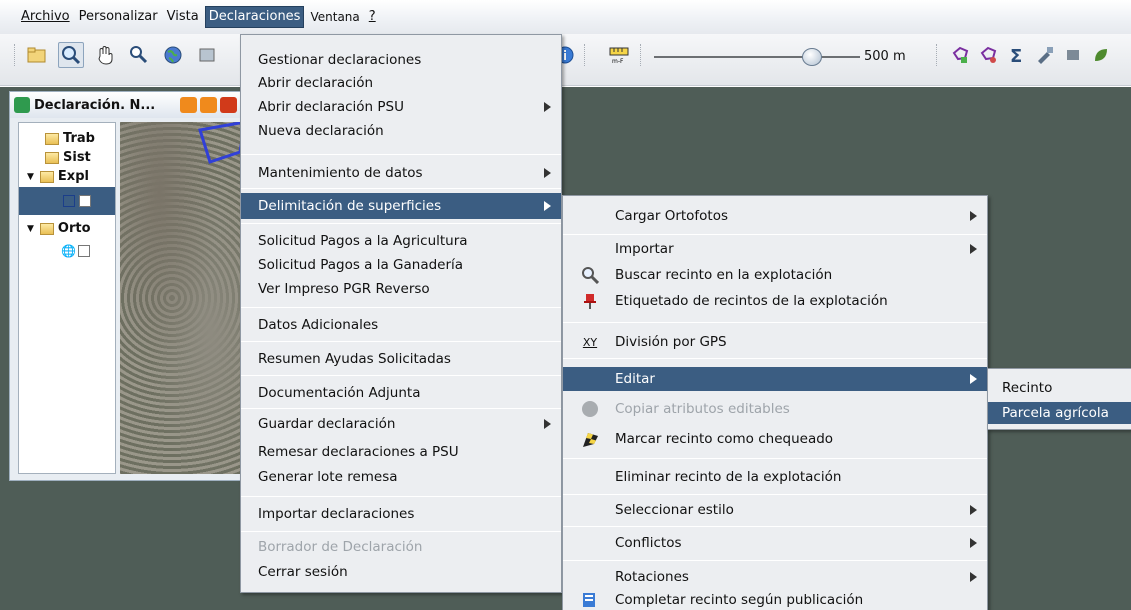 This screenshot has height=610, width=1131. Describe the element at coordinates (401, 514) in the screenshot. I see `menu-item-importar-declaraciones: Importar declaraciones` at that location.